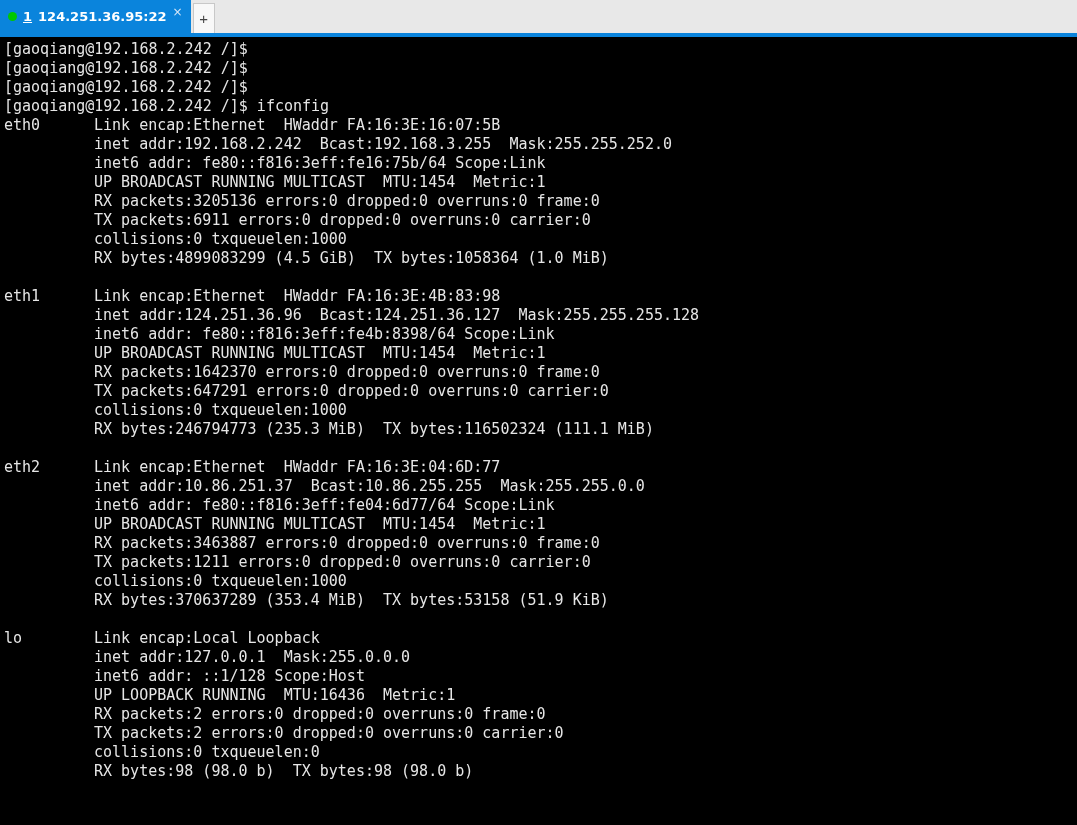 This screenshot has width=1077, height=825. Describe the element at coordinates (351, 391) in the screenshot. I see `output-line: TX packets:647291 errors:0 dropped:0 overruns:0 carrier:0` at that location.